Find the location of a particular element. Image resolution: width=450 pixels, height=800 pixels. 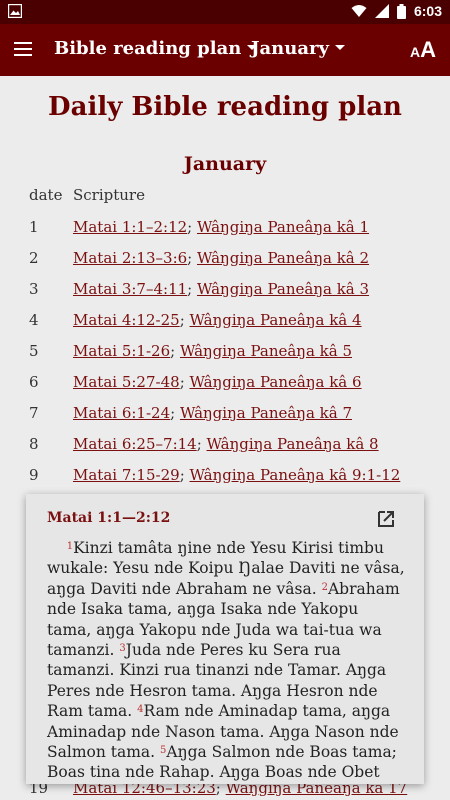

month-dropdown-label: January is located at coordinates (290, 48).